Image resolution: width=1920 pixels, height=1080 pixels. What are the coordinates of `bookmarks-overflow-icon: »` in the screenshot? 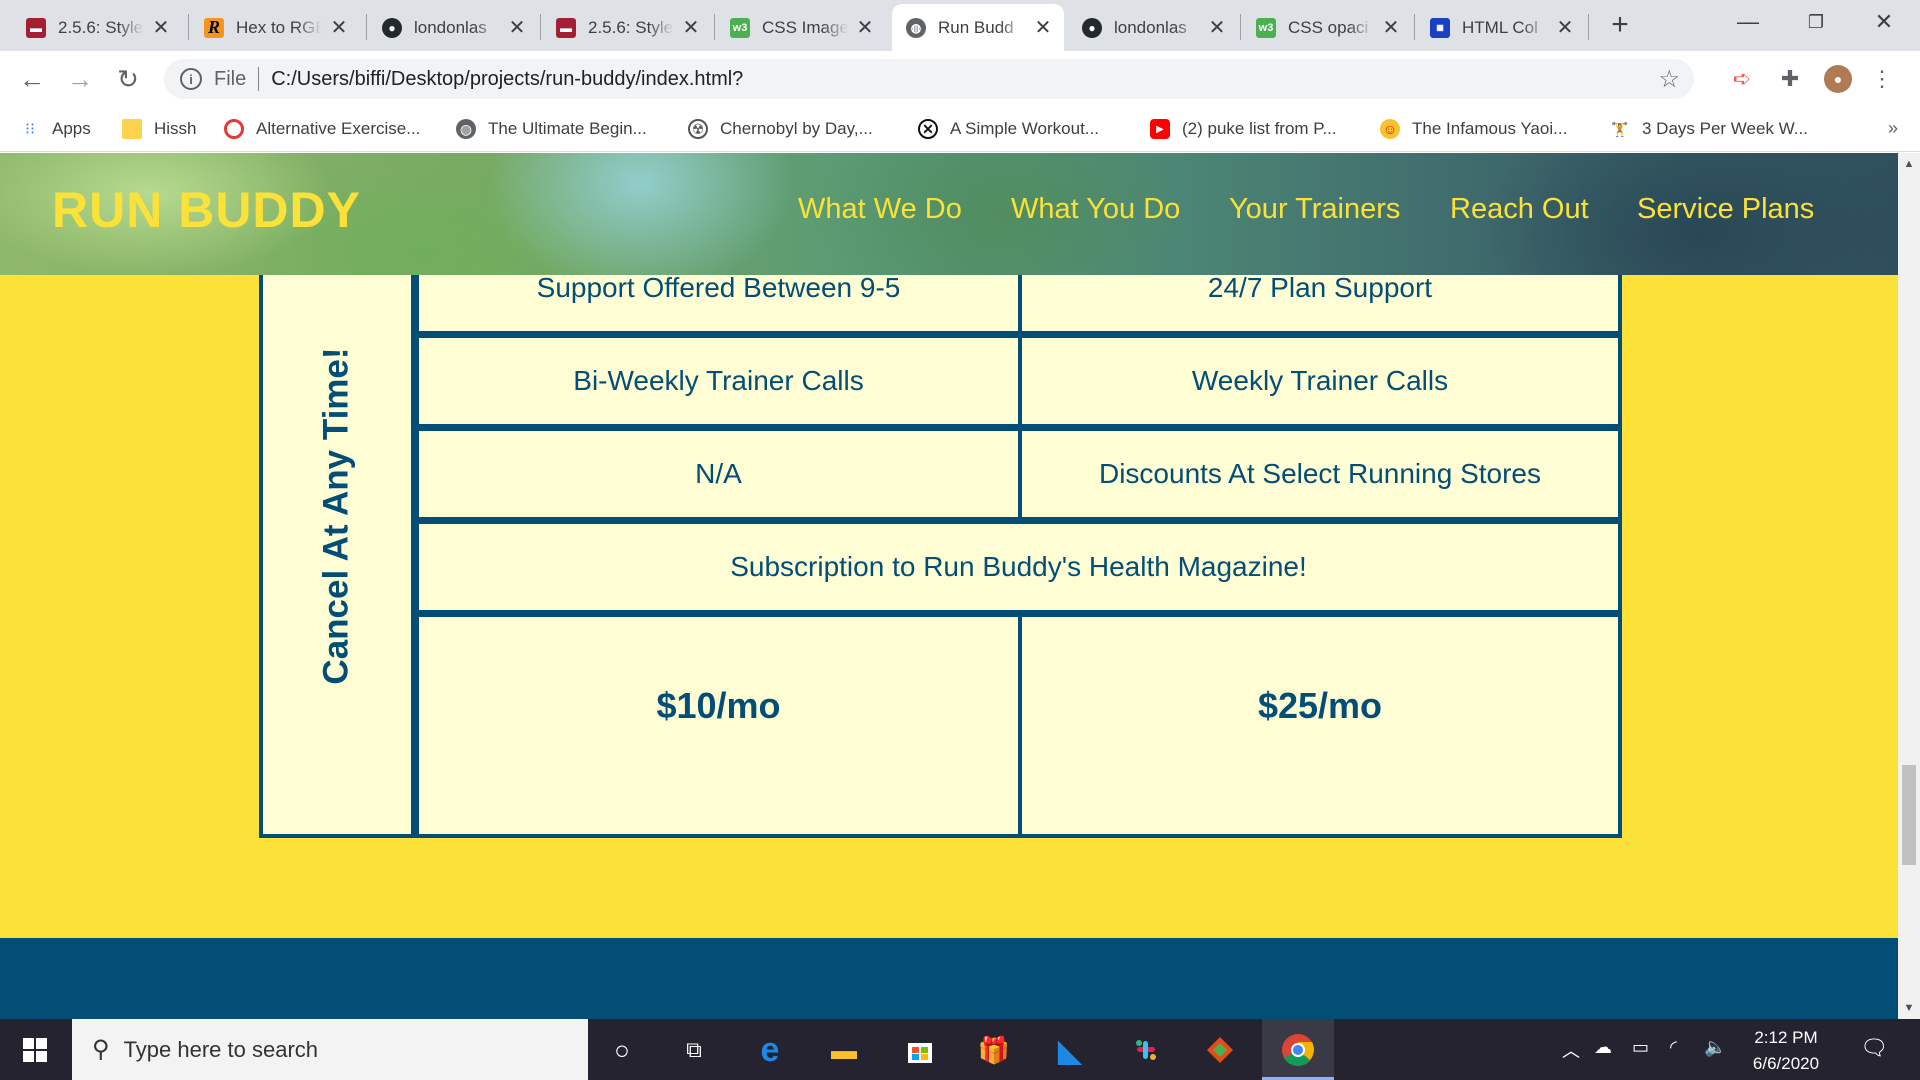 It's located at (1893, 128).